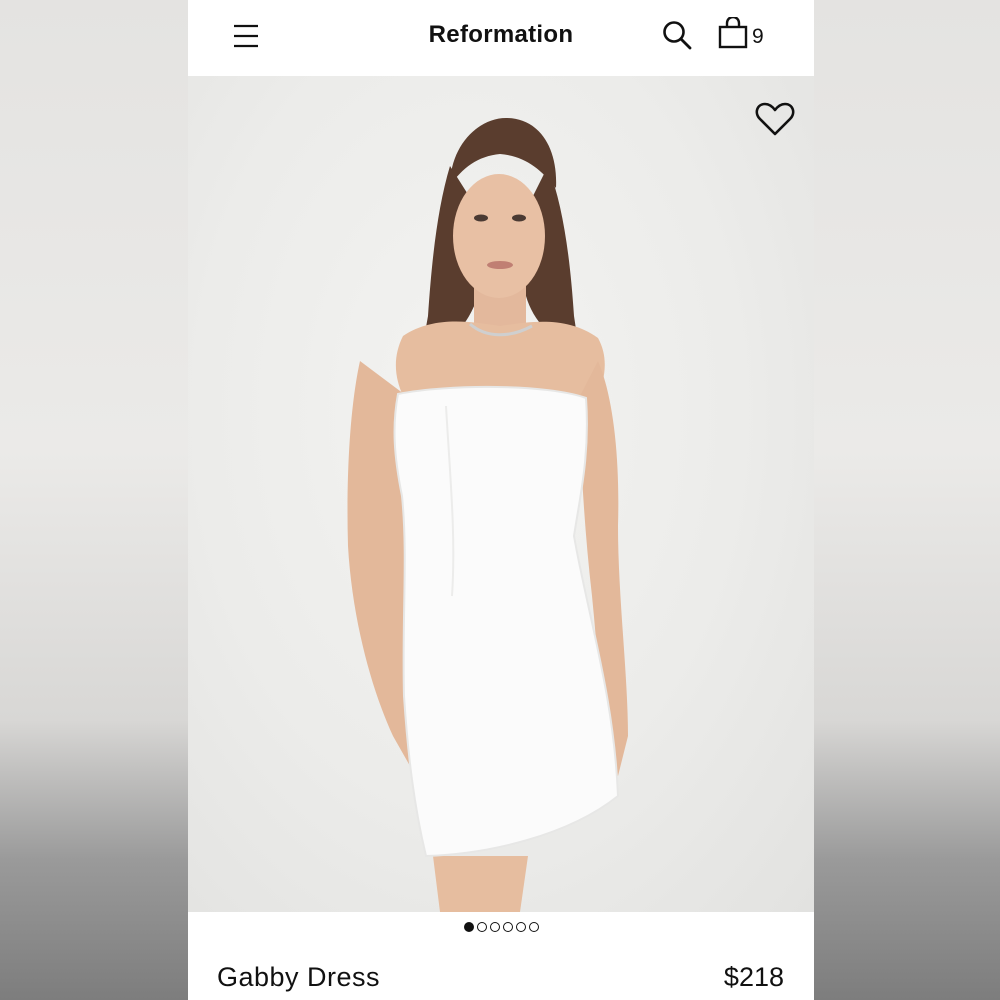  What do you see at coordinates (299, 977) in the screenshot?
I see `product-title: Gabby Dress` at bounding box center [299, 977].